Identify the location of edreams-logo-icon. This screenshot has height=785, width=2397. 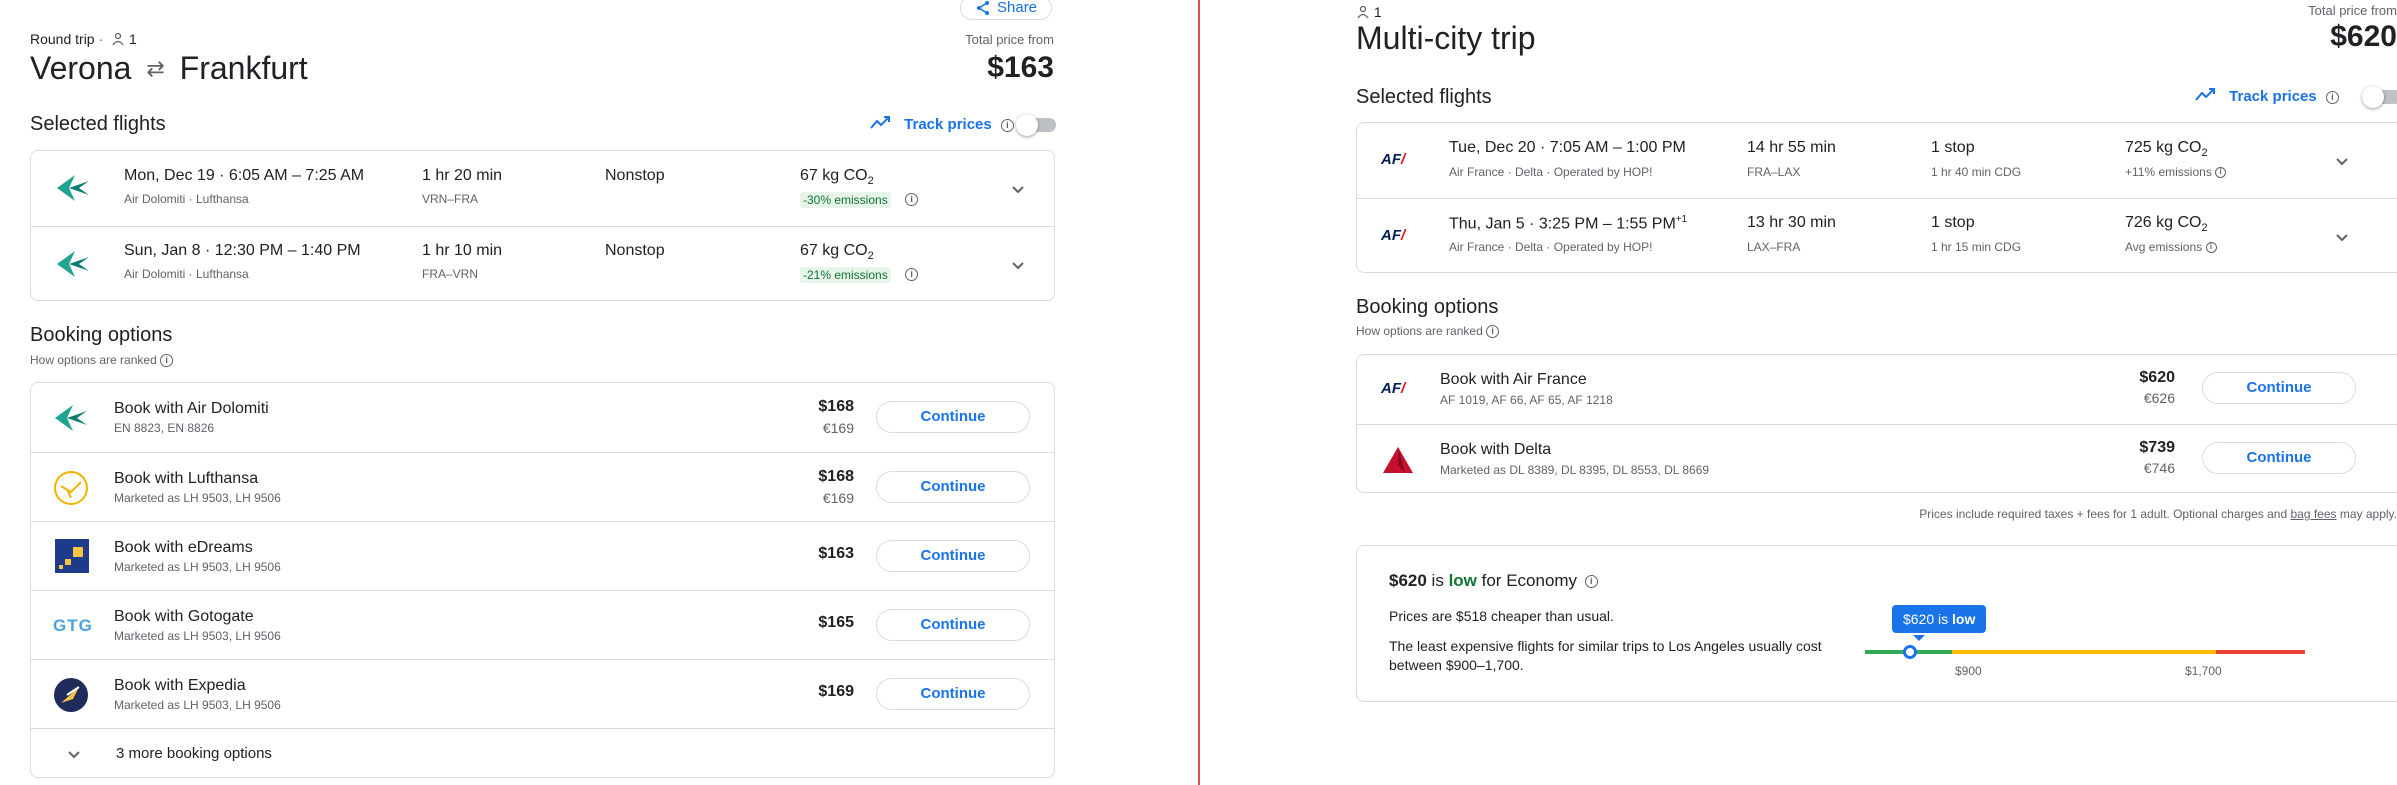
(72, 556).